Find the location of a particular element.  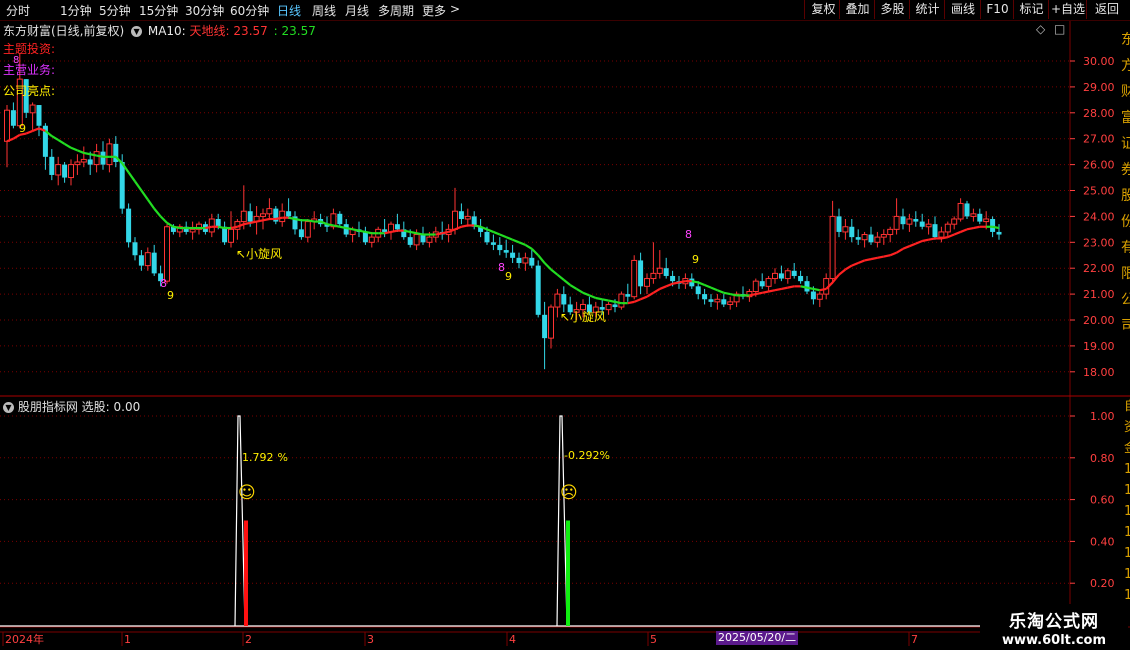

draw-line-button: 画线 is located at coordinates (962, 9).